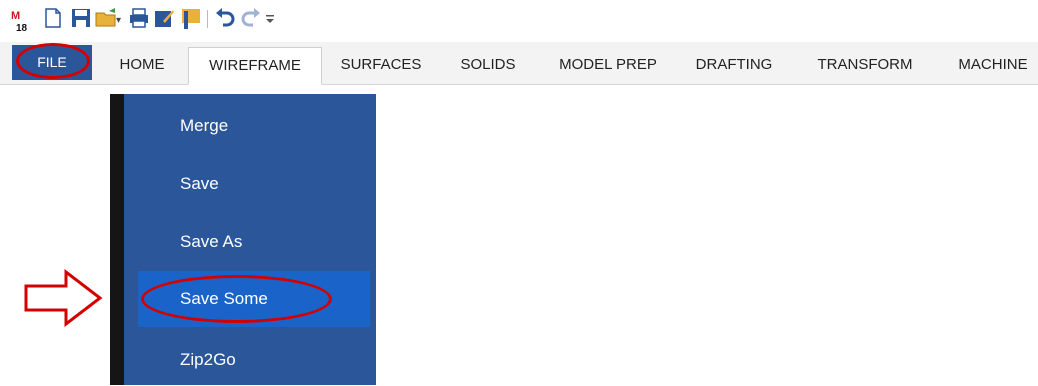 The width and height of the screenshot is (1038, 386). I want to click on menu-item-zip2go: Zip2Go, so click(254, 360).